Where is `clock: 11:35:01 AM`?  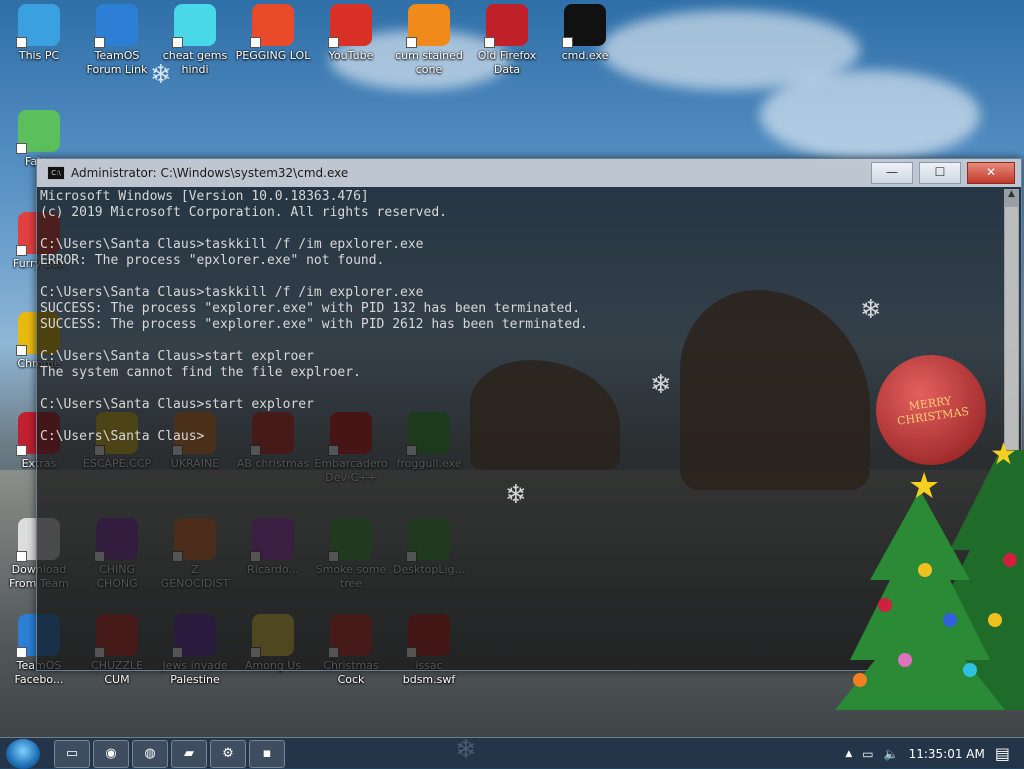
clock: 11:35:01 AM is located at coordinates (947, 754).